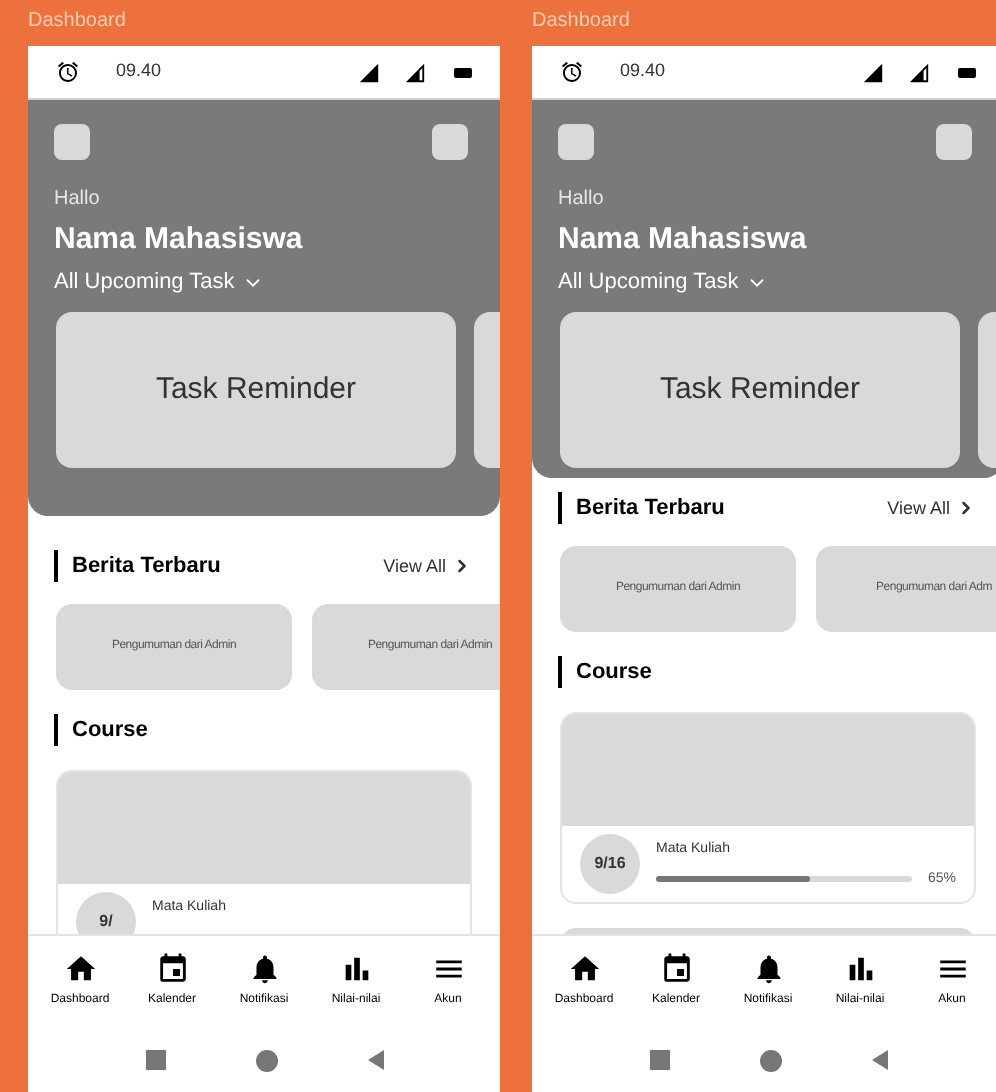  What do you see at coordinates (610, 864) in the screenshot?
I see `meeting-count: 9/16` at bounding box center [610, 864].